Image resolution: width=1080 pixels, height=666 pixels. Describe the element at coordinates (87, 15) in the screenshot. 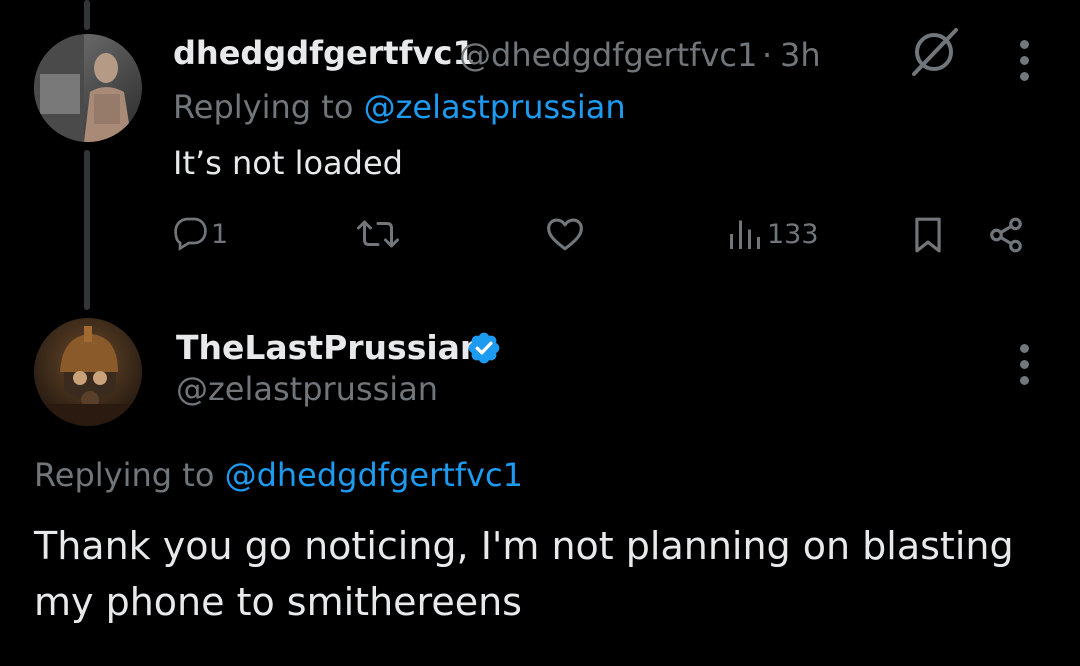

I see `thread-line-top` at that location.